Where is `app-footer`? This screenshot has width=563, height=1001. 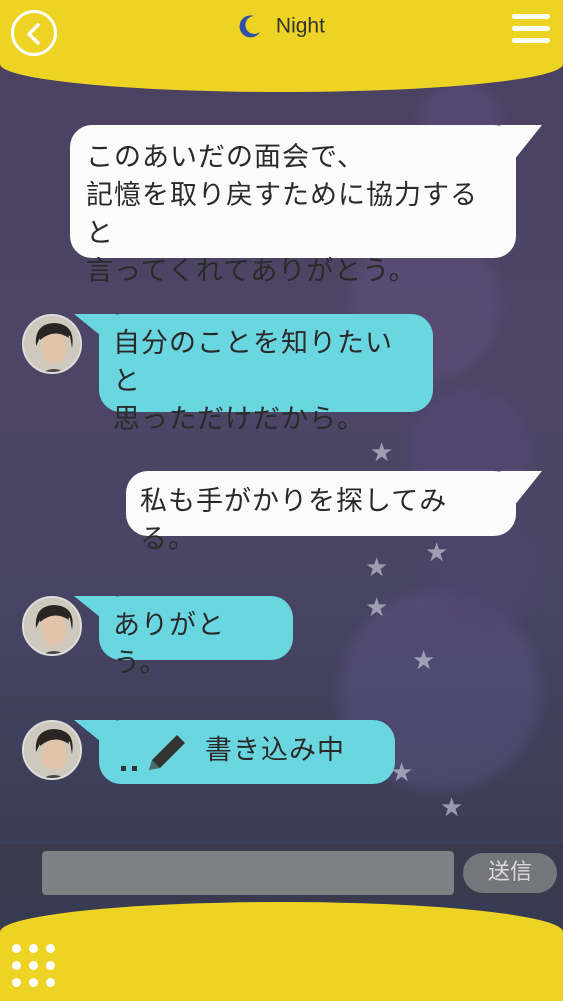
app-footer is located at coordinates (281, 951).